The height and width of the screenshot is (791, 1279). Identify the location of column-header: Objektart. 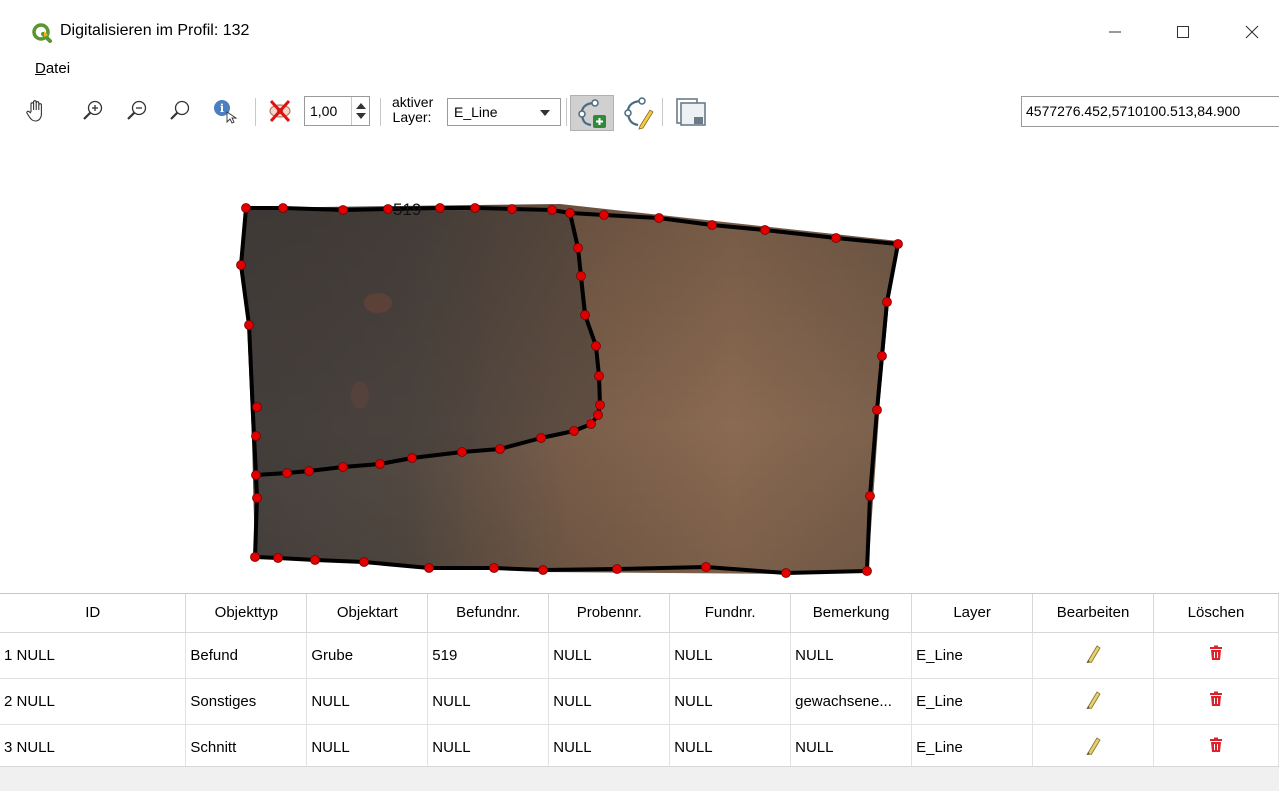
(367, 613).